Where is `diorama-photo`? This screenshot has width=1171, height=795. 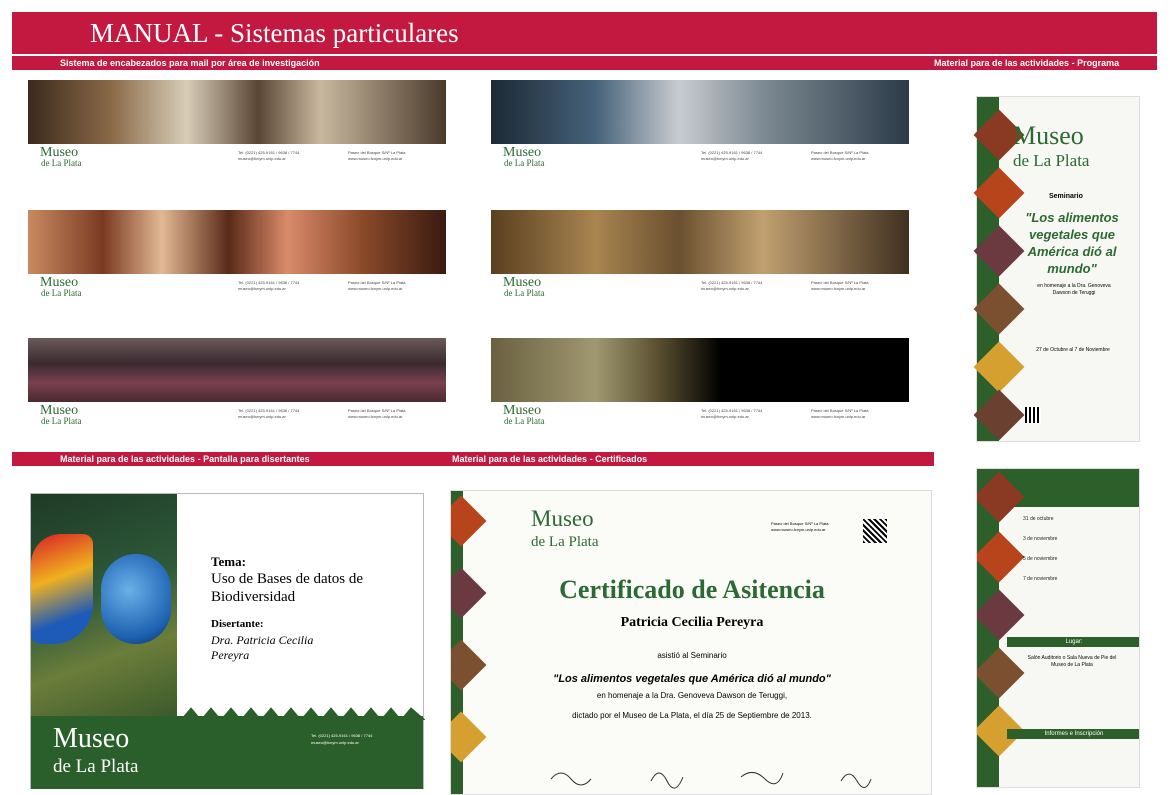 diorama-photo is located at coordinates (700, 242).